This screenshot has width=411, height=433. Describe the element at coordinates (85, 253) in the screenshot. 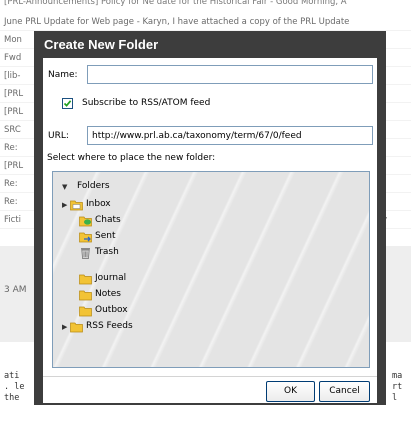

I see `trash-icon` at that location.